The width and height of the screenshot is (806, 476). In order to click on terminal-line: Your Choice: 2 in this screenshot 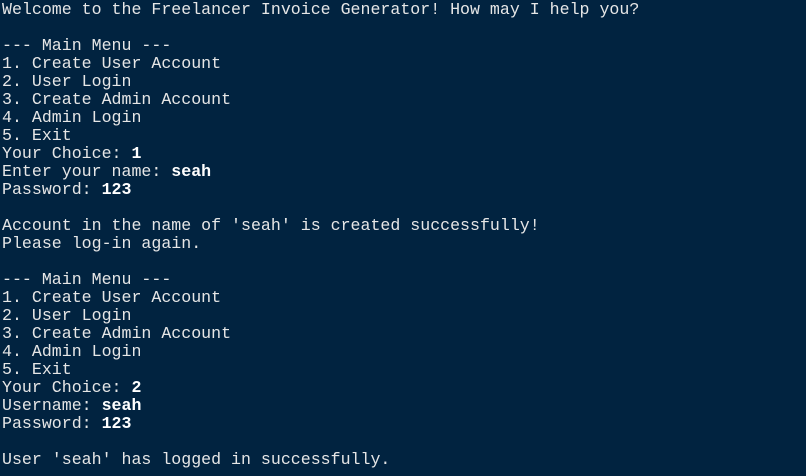, I will do `click(320, 388)`.